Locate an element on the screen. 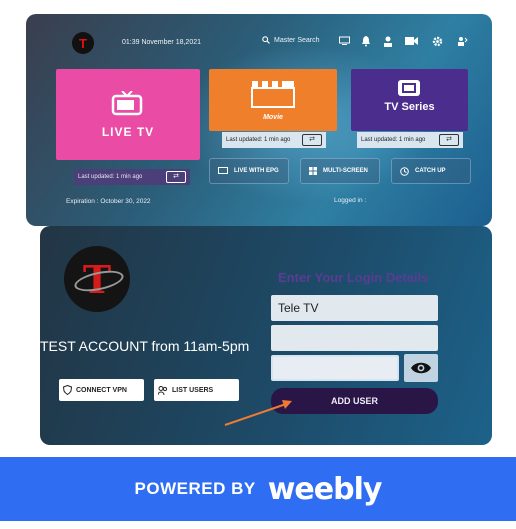 The height and width of the screenshot is (529, 516). server-field is located at coordinates (354, 338).